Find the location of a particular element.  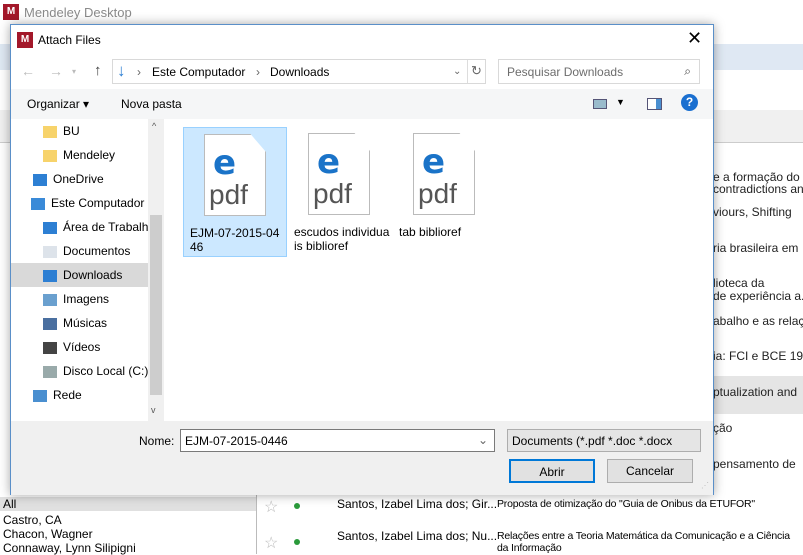

filetype-value: Documents (*.pdf *.doc *.docx is located at coordinates (592, 441).